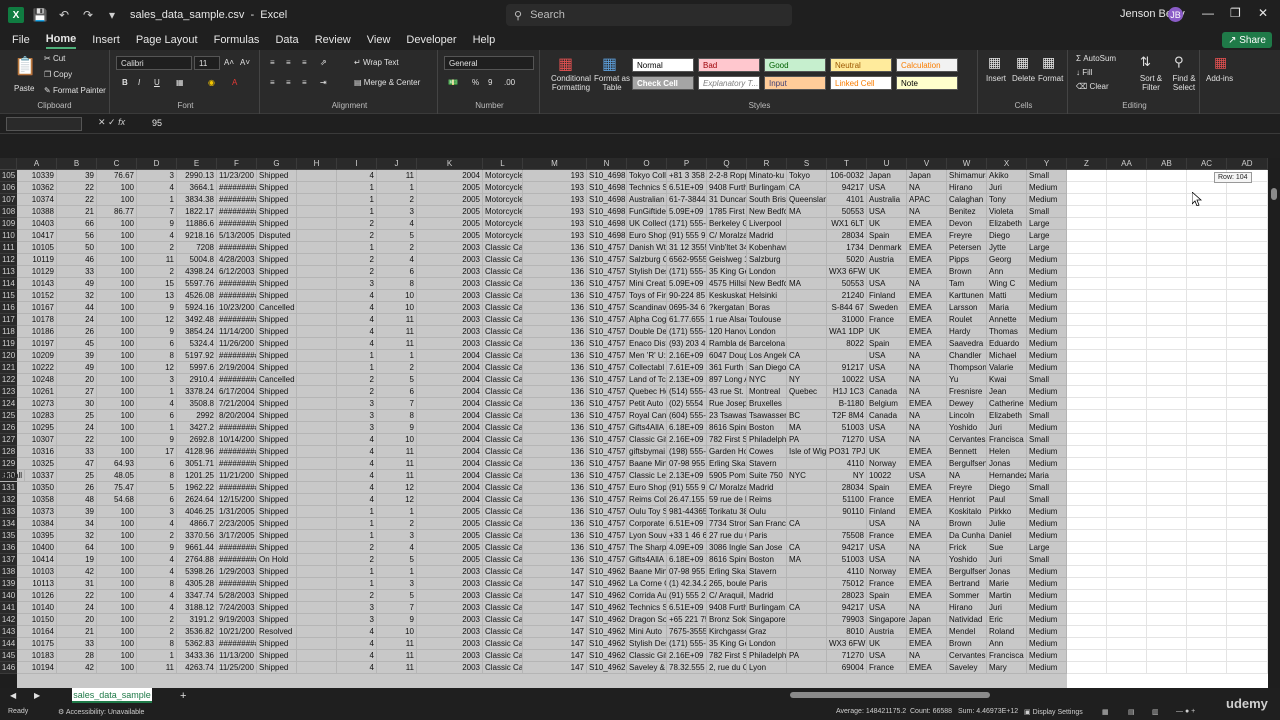 The image size is (1280, 720). I want to click on style-check-cell: Check Cell, so click(663, 83).